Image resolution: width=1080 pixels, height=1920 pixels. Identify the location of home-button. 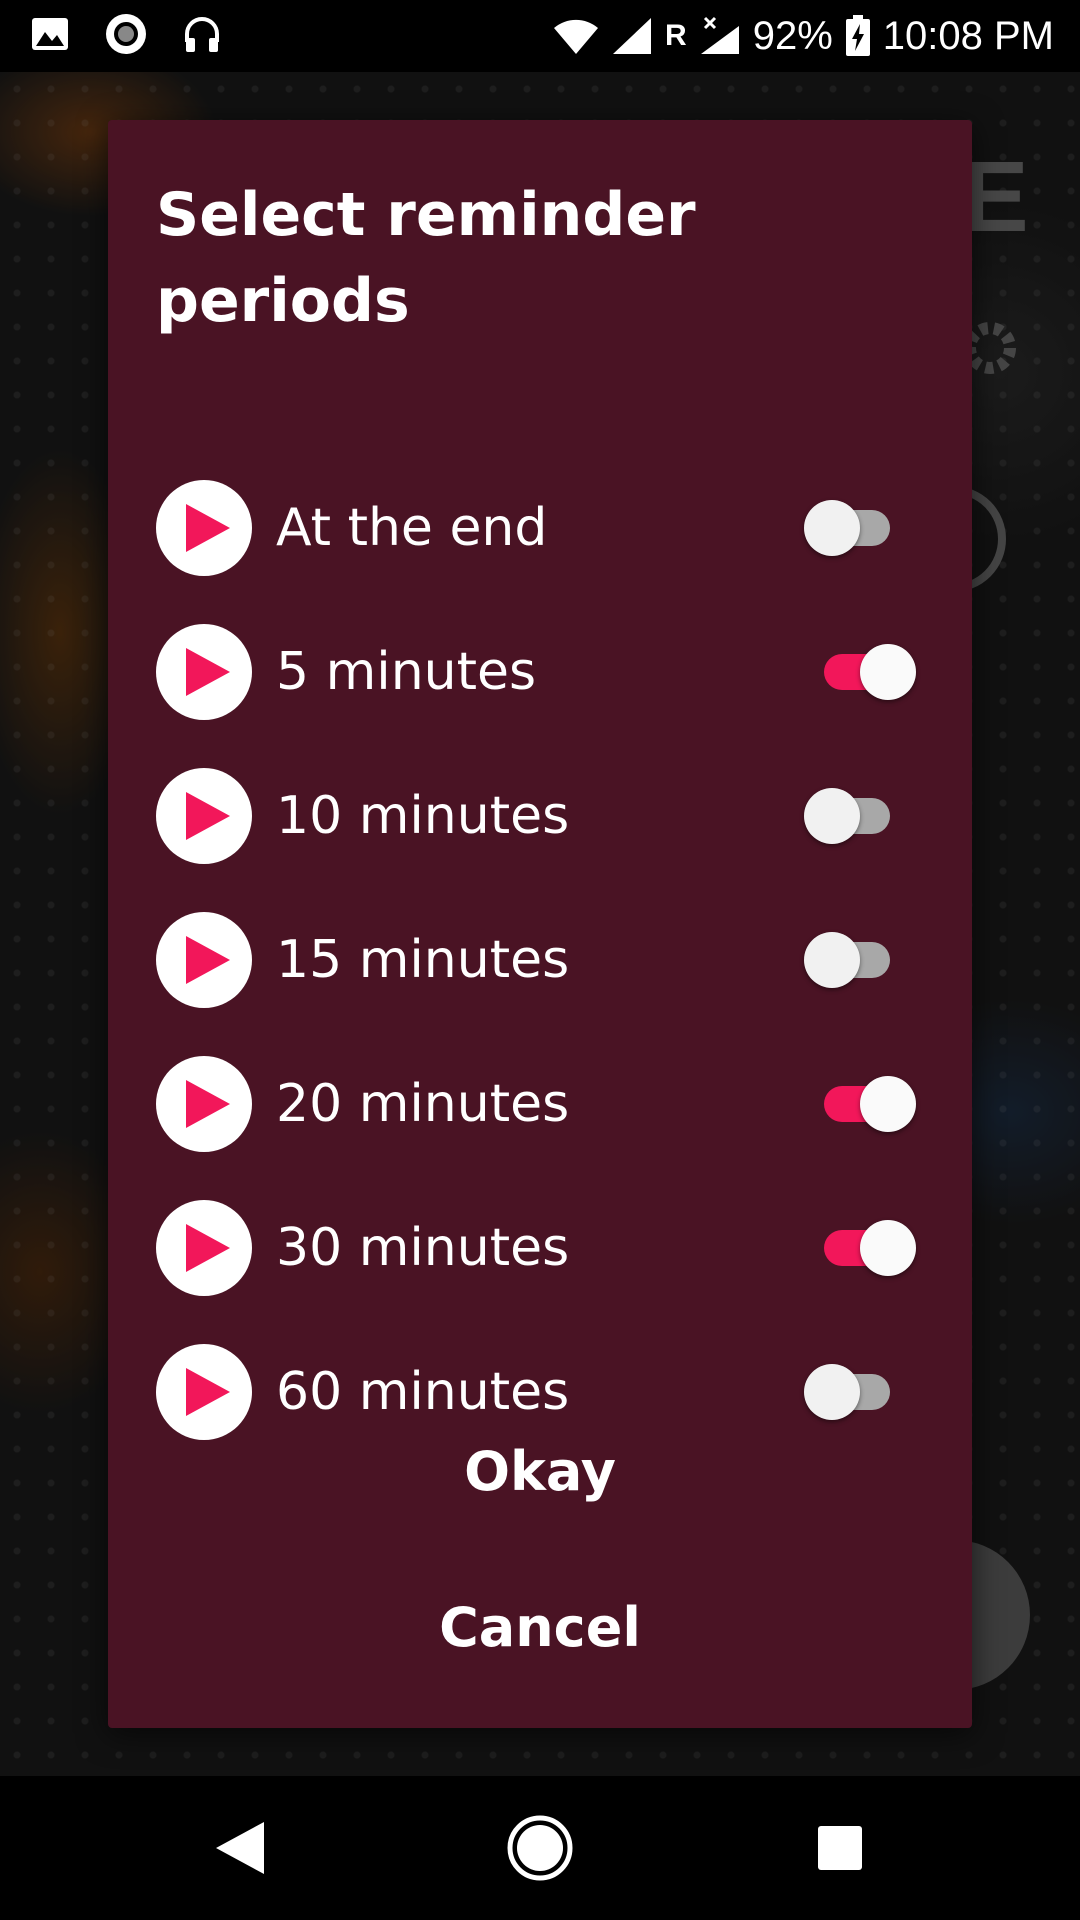
(540, 1848).